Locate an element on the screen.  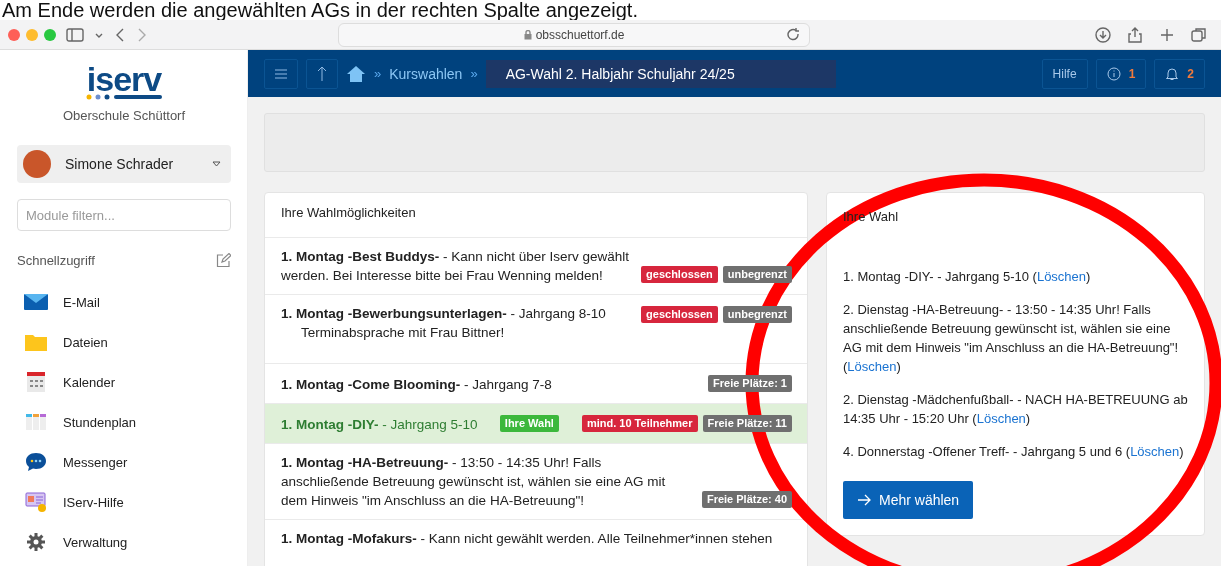
status-badge: Ihre Wahl is located at coordinates (529, 423).